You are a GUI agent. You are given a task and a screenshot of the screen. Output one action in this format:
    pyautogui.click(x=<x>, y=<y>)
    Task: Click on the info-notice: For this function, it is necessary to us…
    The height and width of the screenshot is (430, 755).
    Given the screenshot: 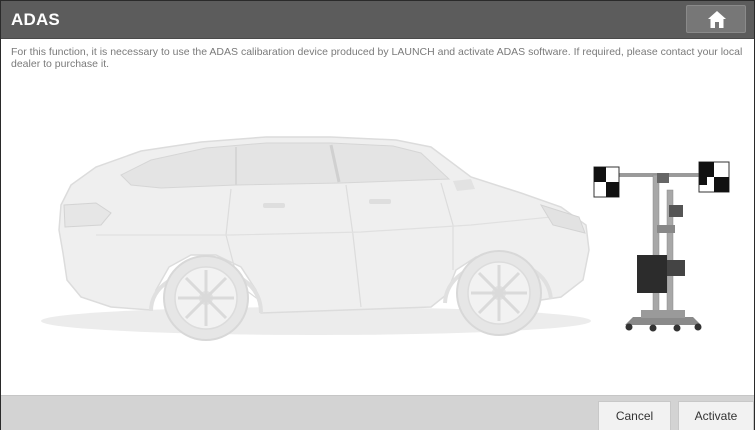 What is the action you would take?
    pyautogui.click(x=377, y=58)
    